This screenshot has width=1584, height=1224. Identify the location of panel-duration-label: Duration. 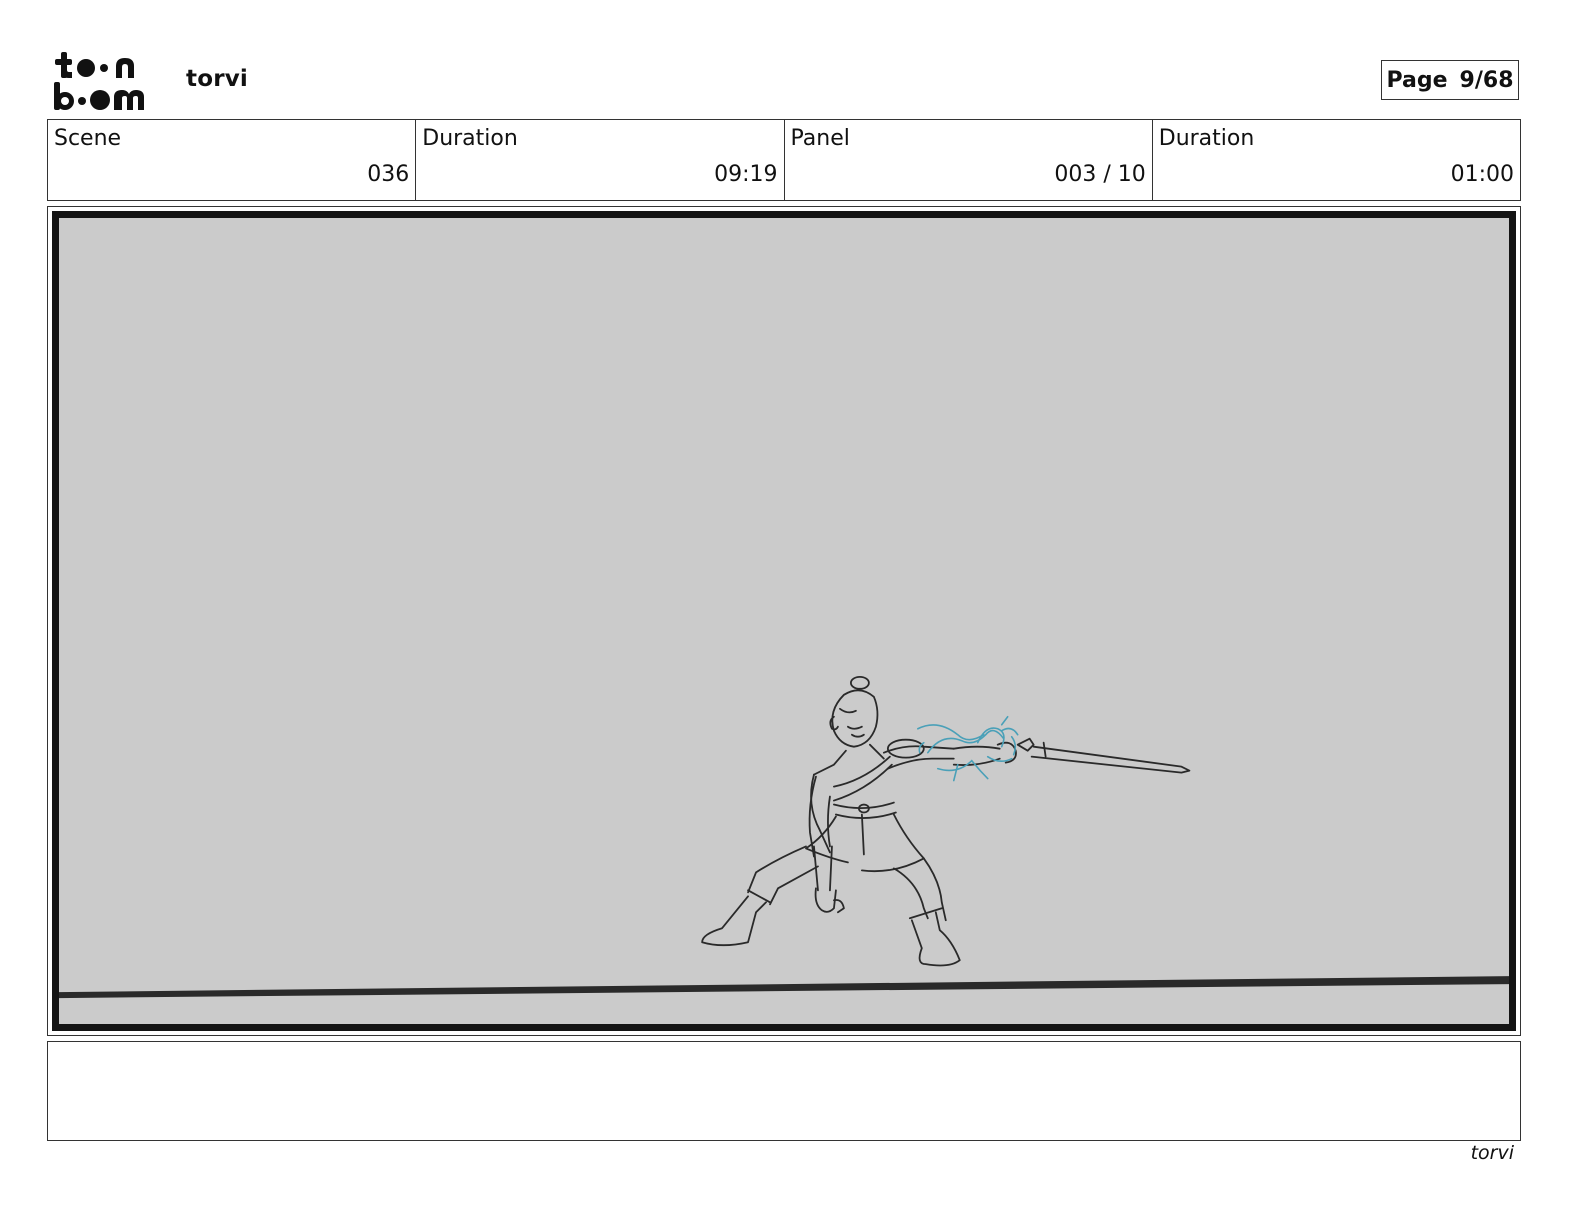
(1206, 138).